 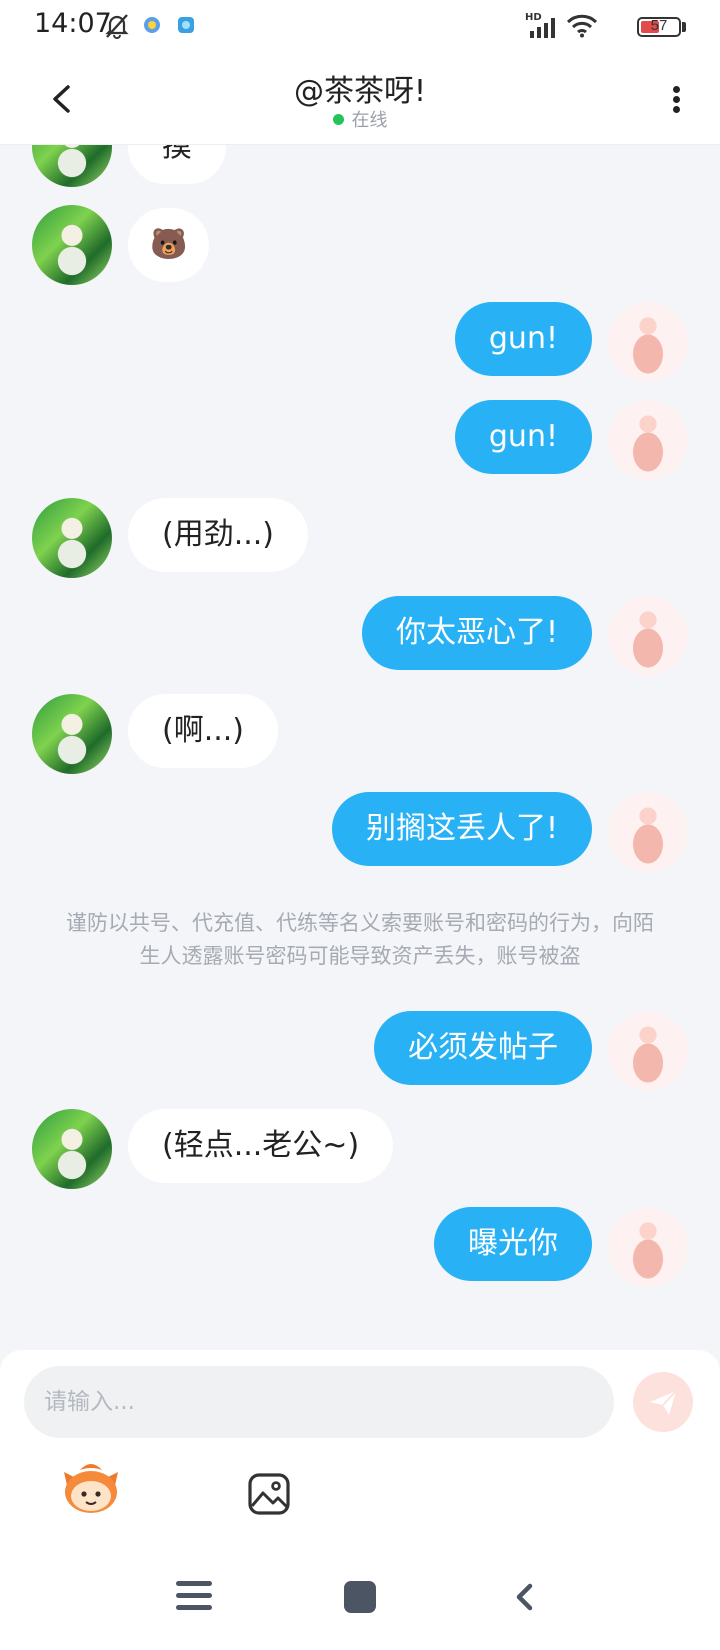 What do you see at coordinates (194, 1596) in the screenshot?
I see `menu-icon` at bounding box center [194, 1596].